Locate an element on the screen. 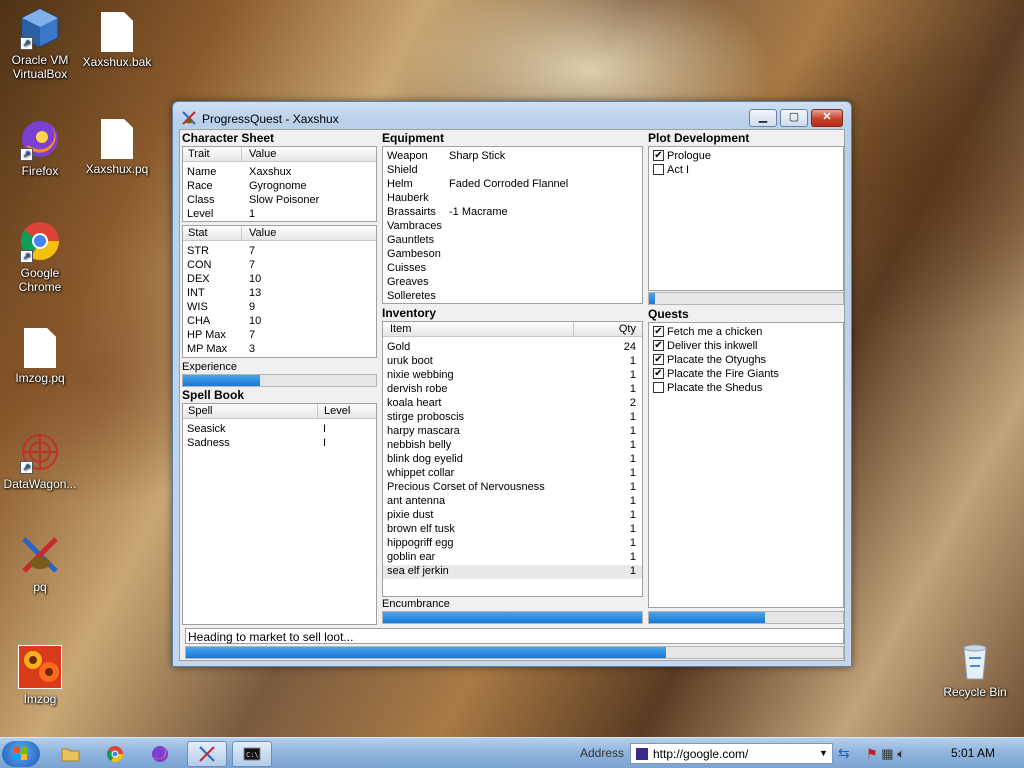  go-button: ⇆ is located at coordinates (846, 753).